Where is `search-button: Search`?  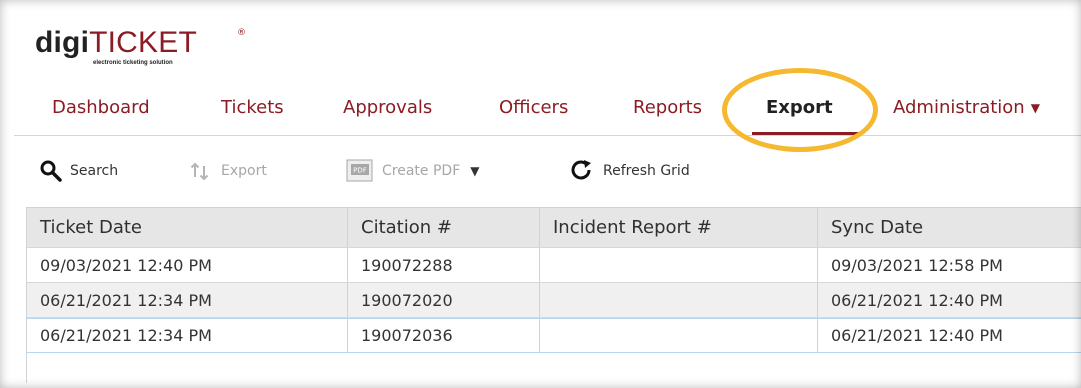 search-button: Search is located at coordinates (79, 171).